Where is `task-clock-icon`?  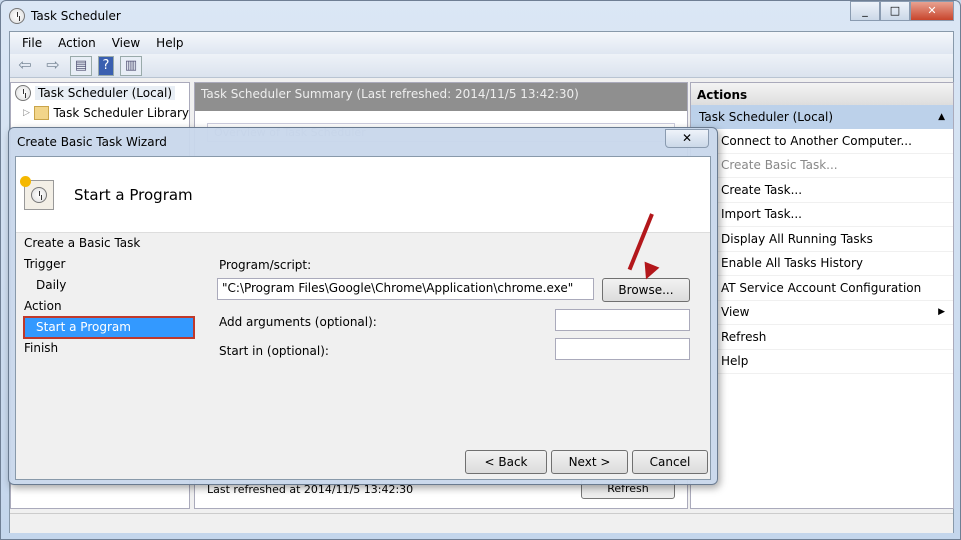
task-clock-icon is located at coordinates (37, 192).